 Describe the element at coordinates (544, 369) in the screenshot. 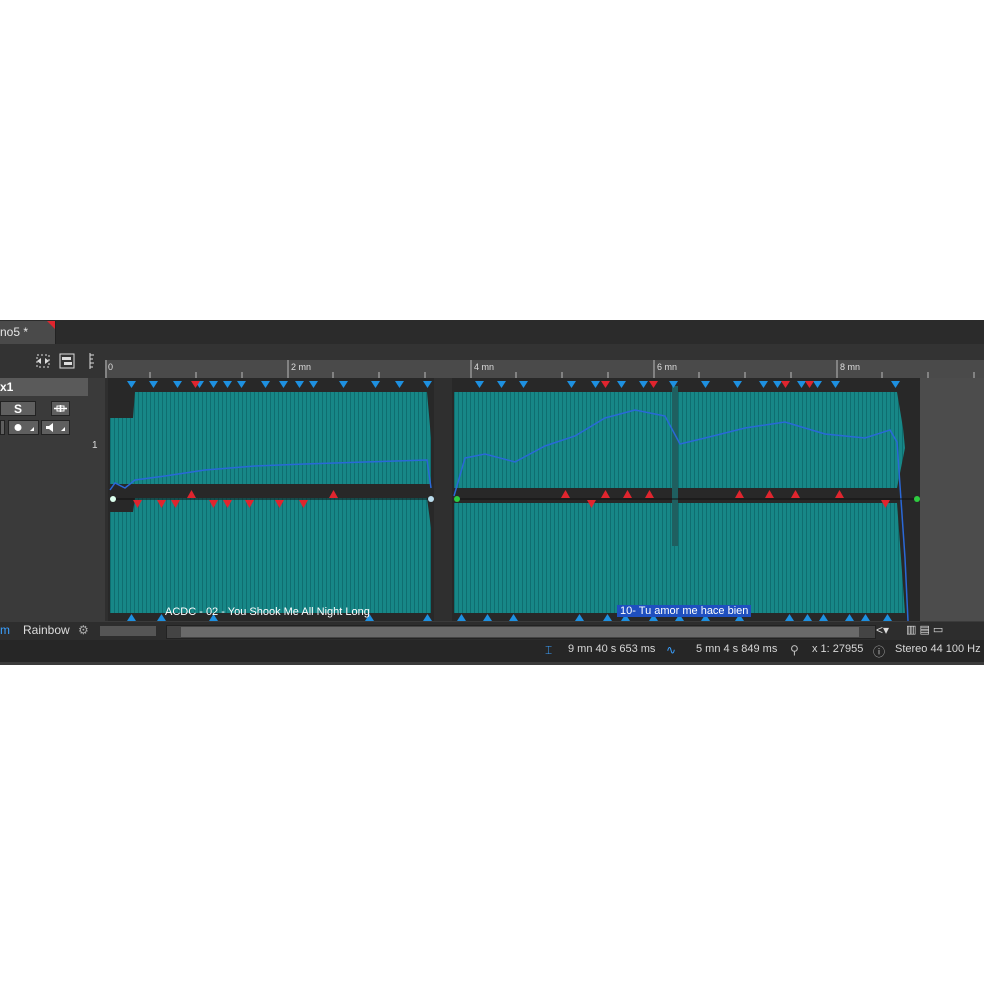

I see `timeline-ruler: 0 2 mn 4 mn 6 mn 8 mn` at that location.